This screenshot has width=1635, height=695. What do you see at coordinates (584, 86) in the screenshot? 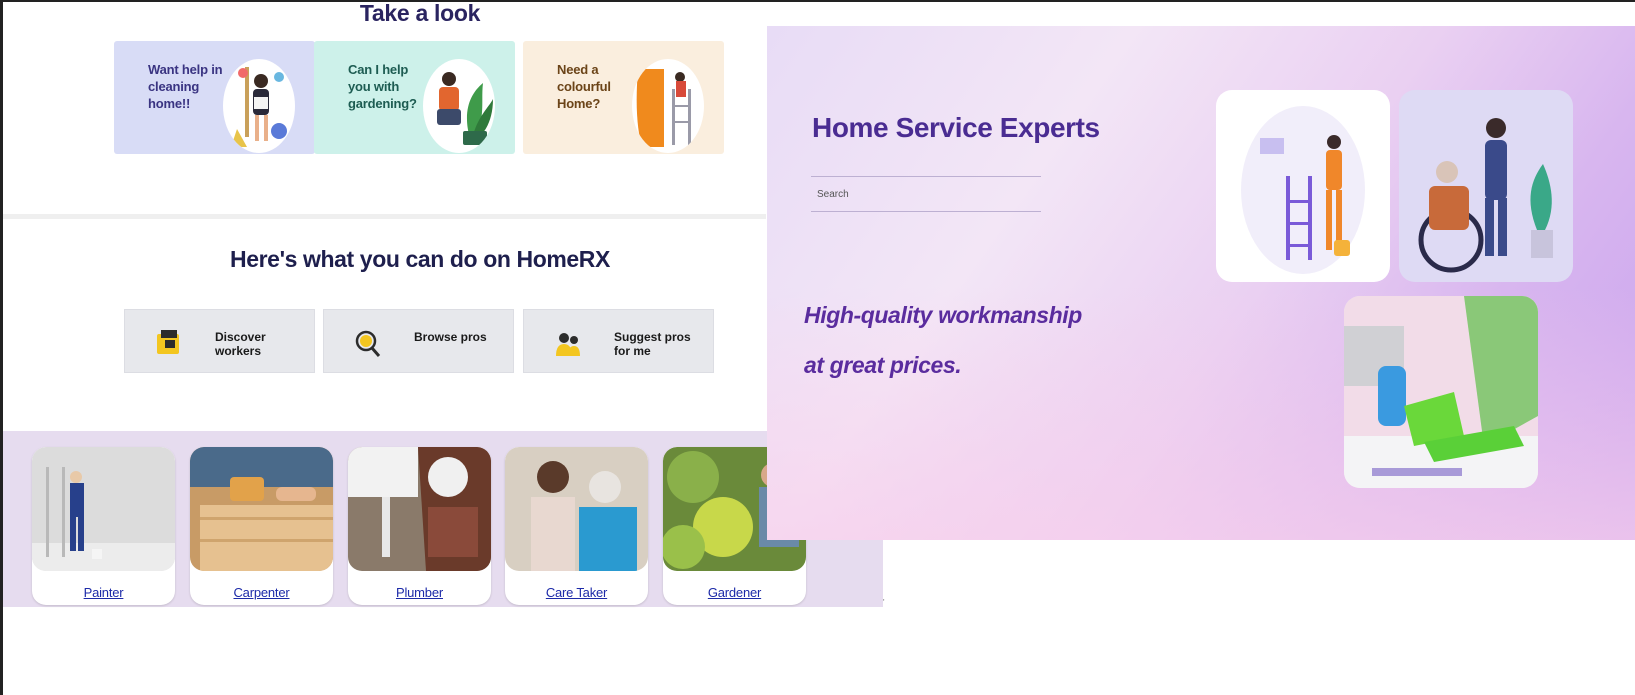
I see `painting-promo-text: Need a colourful Home?` at bounding box center [584, 86].